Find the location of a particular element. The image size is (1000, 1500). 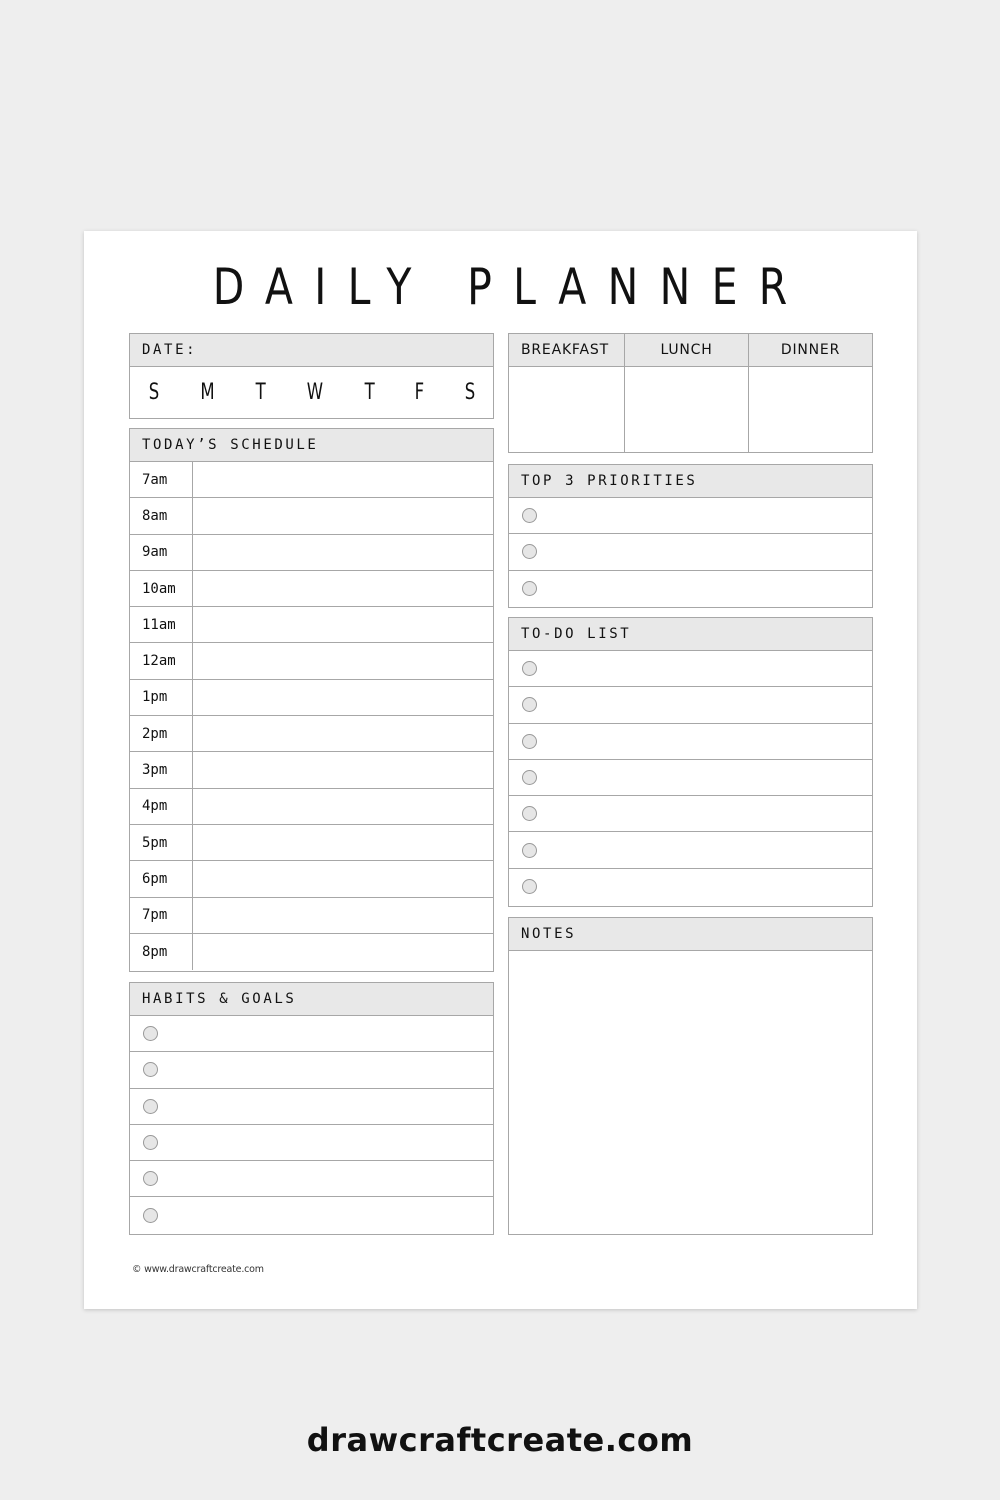

weekday-fri: F is located at coordinates (419, 392).